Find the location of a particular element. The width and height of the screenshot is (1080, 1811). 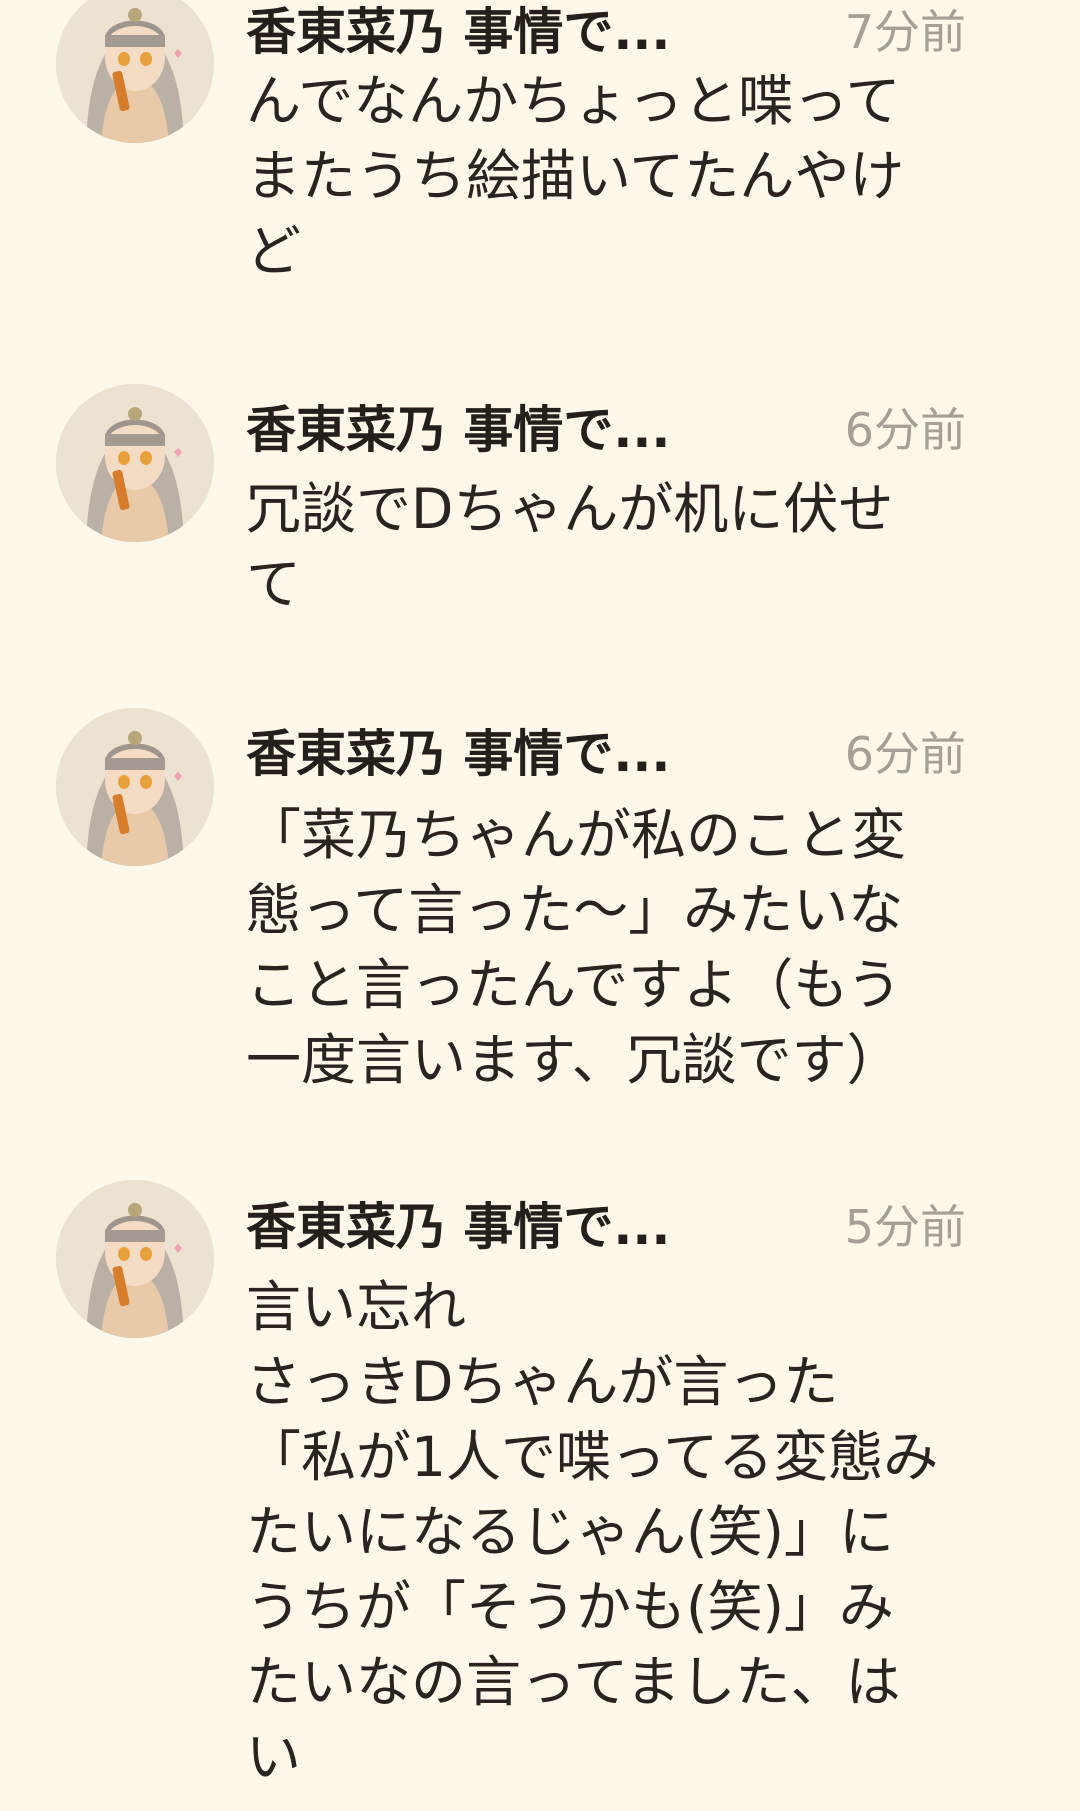

post-text-line: 一度言います、冗談です） is located at coordinates (574, 1060).